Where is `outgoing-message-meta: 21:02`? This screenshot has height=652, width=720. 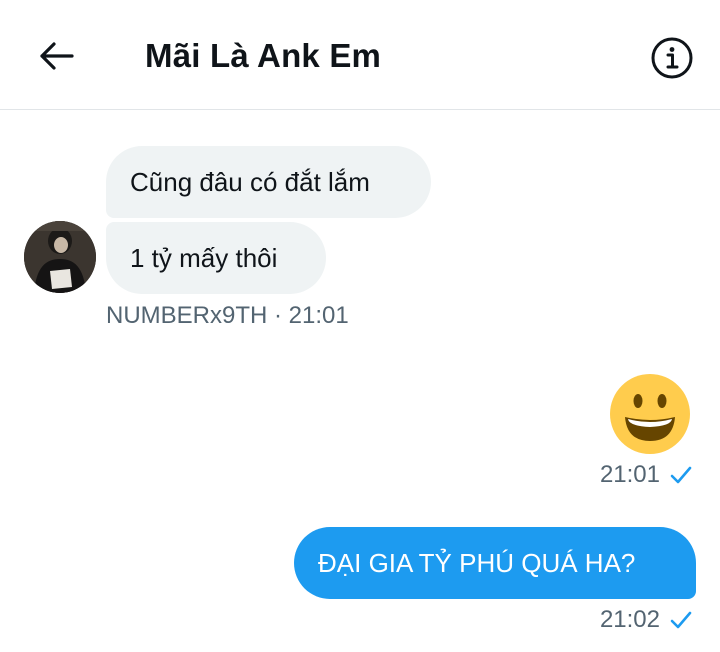 outgoing-message-meta: 21:02 is located at coordinates (646, 620).